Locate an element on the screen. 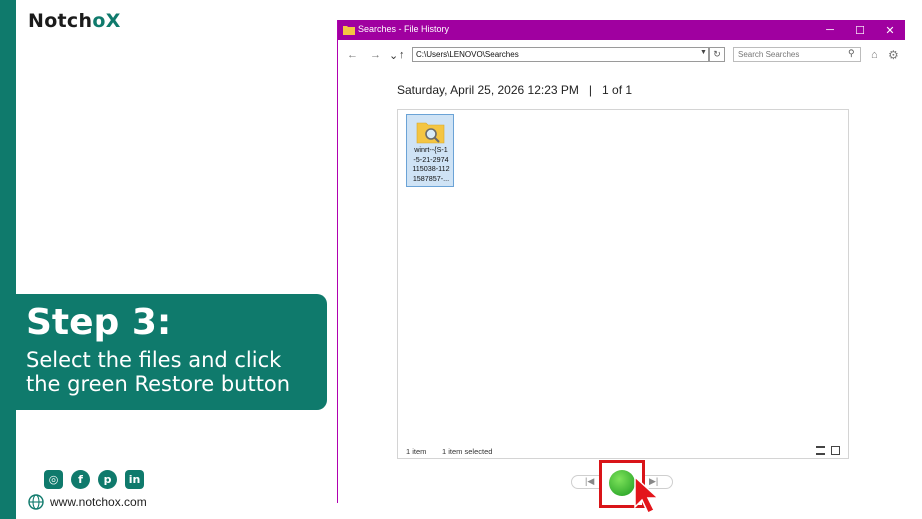  window-title: Searches - File History is located at coordinates (404, 29).